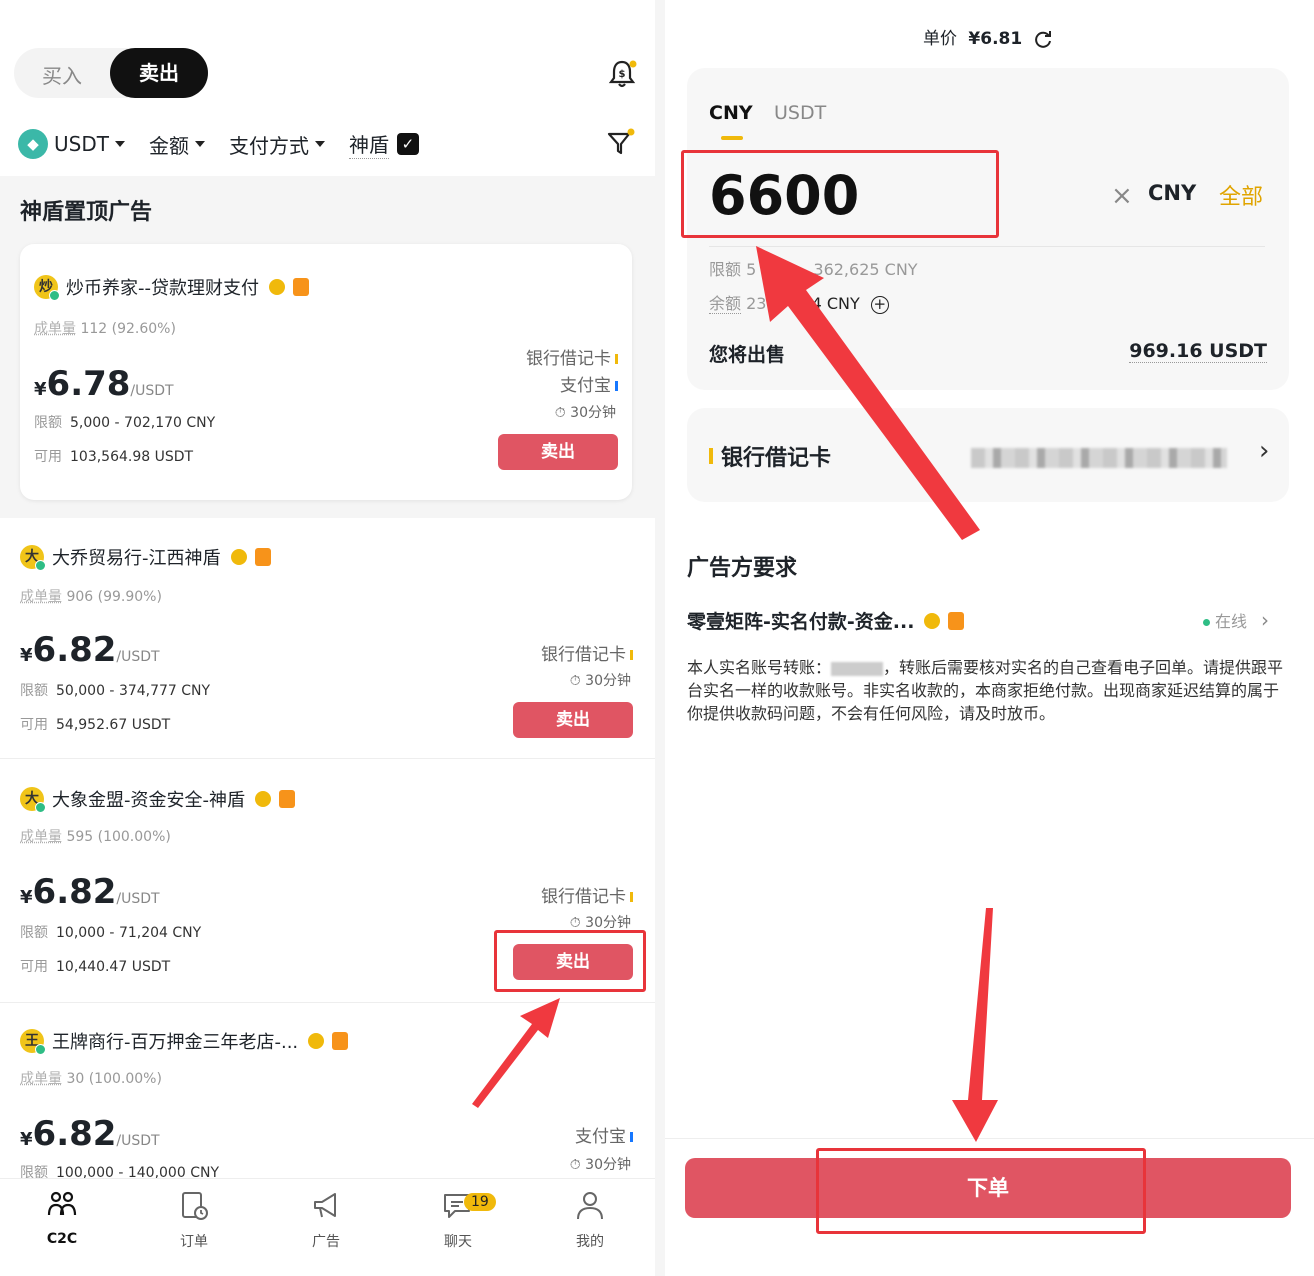 This screenshot has height=1276, width=1314. Describe the element at coordinates (81, 144) in the screenshot. I see `coin-filter-label: USDT` at that location.